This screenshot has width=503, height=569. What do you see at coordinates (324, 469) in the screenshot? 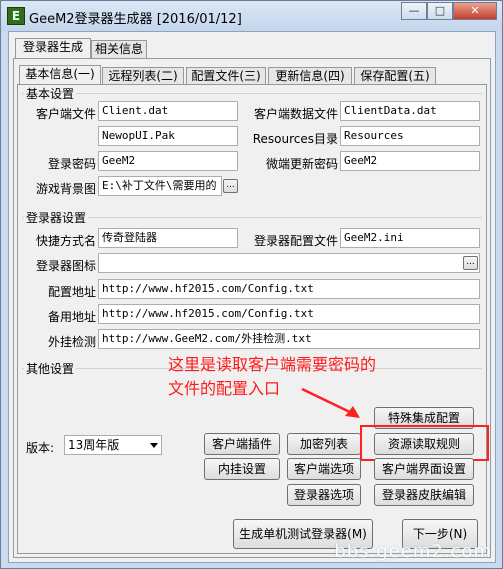
I see `client-options-button: 客户端选项` at bounding box center [324, 469].